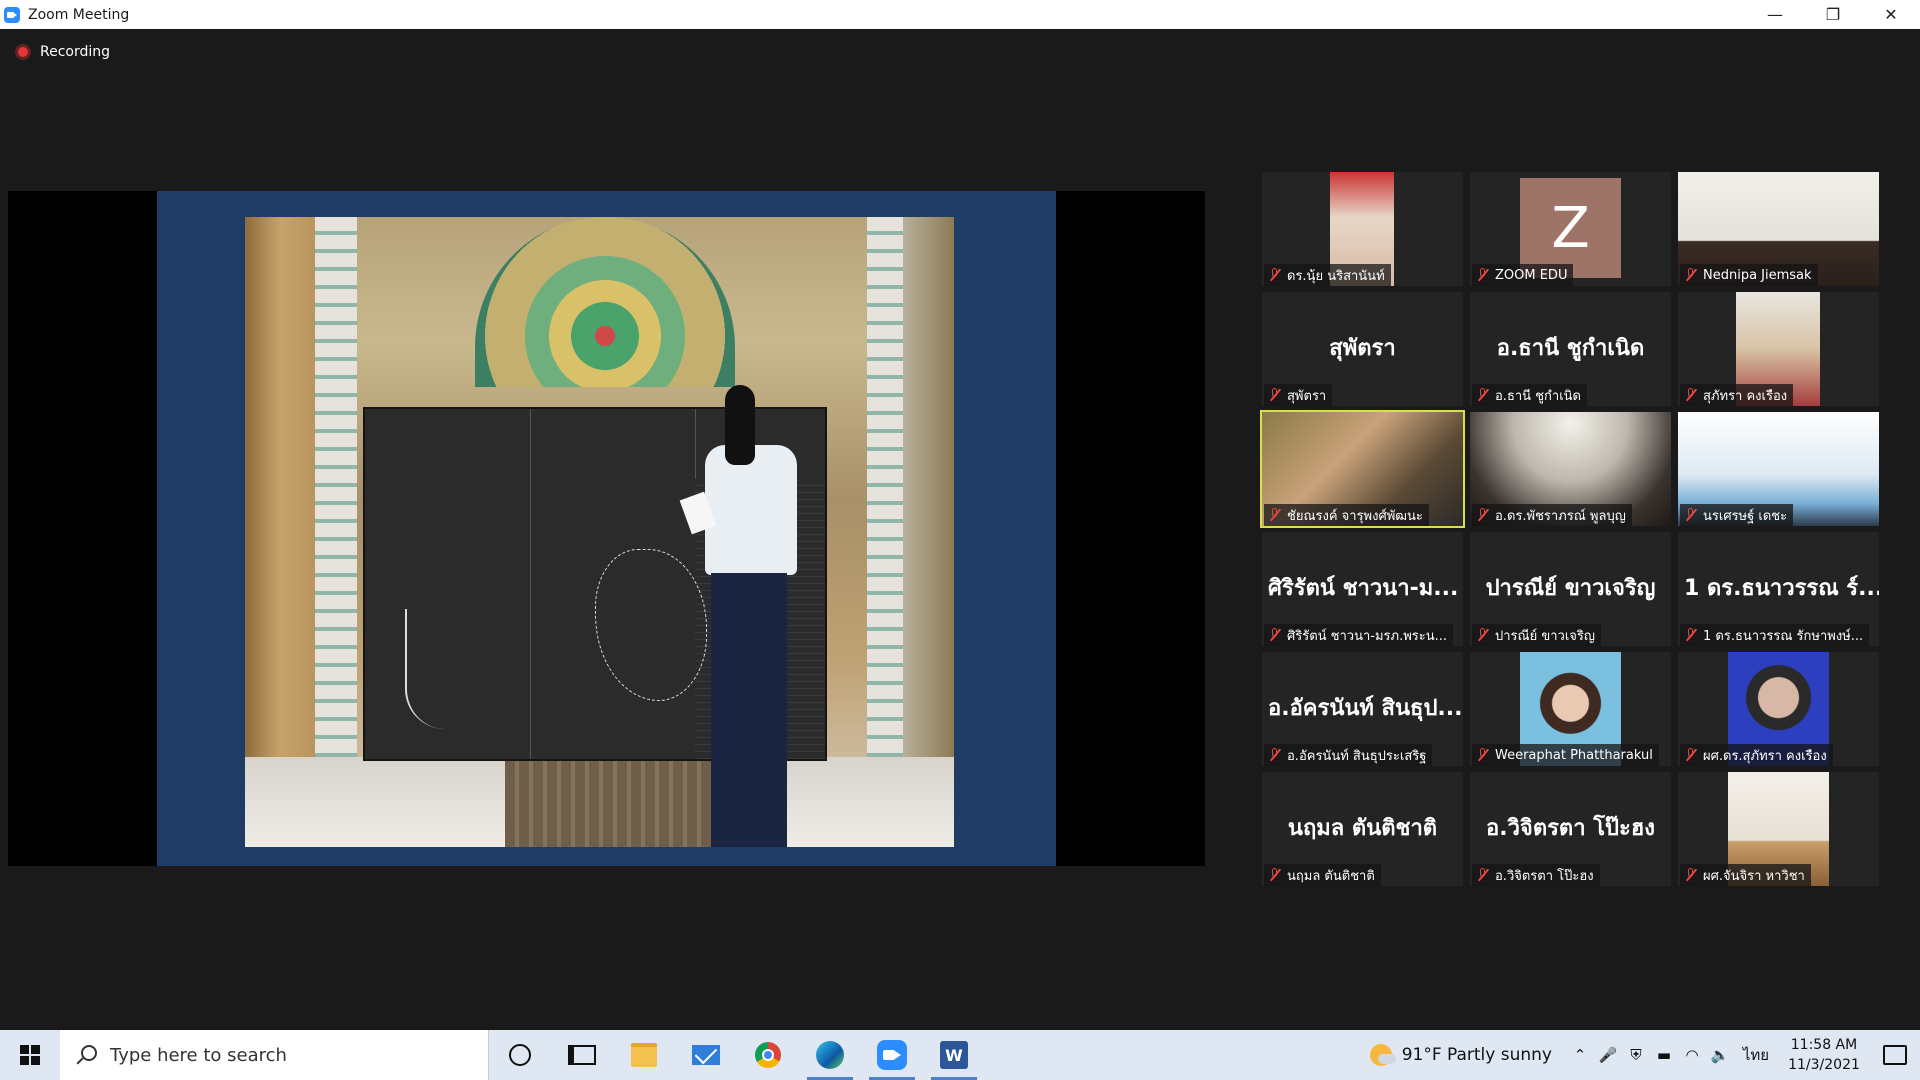 This screenshot has width=1920, height=1080. I want to click on window-controls: — ❐ ✕, so click(1833, 14).